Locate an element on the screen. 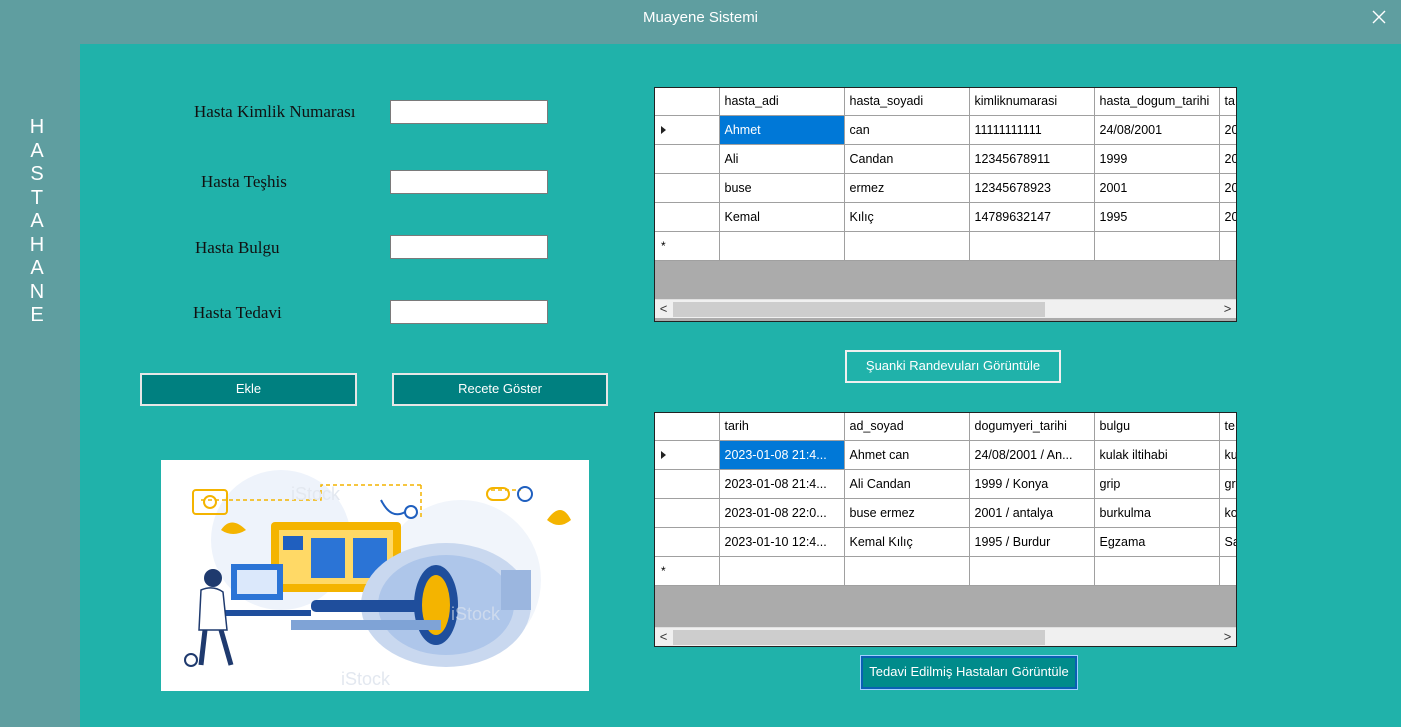  tedavi-input is located at coordinates (469, 312).